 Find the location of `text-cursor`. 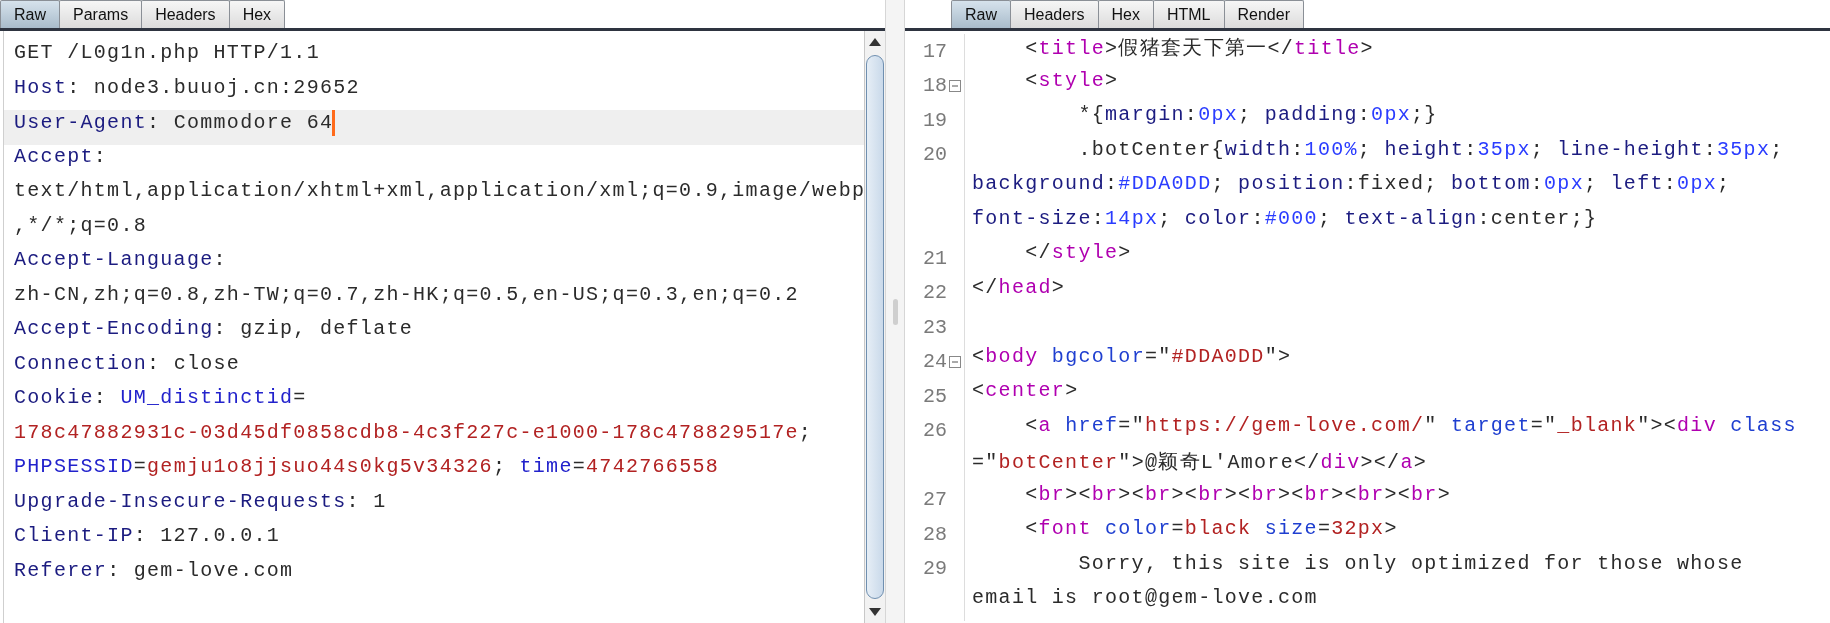

text-cursor is located at coordinates (334, 123).